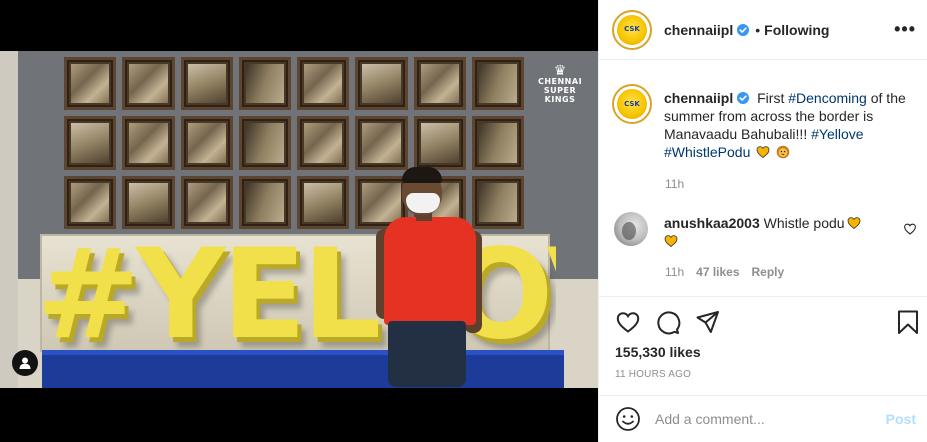 Image resolution: width=927 pixels, height=442 pixels. I want to click on comment-body: Whistle podu, so click(804, 223).